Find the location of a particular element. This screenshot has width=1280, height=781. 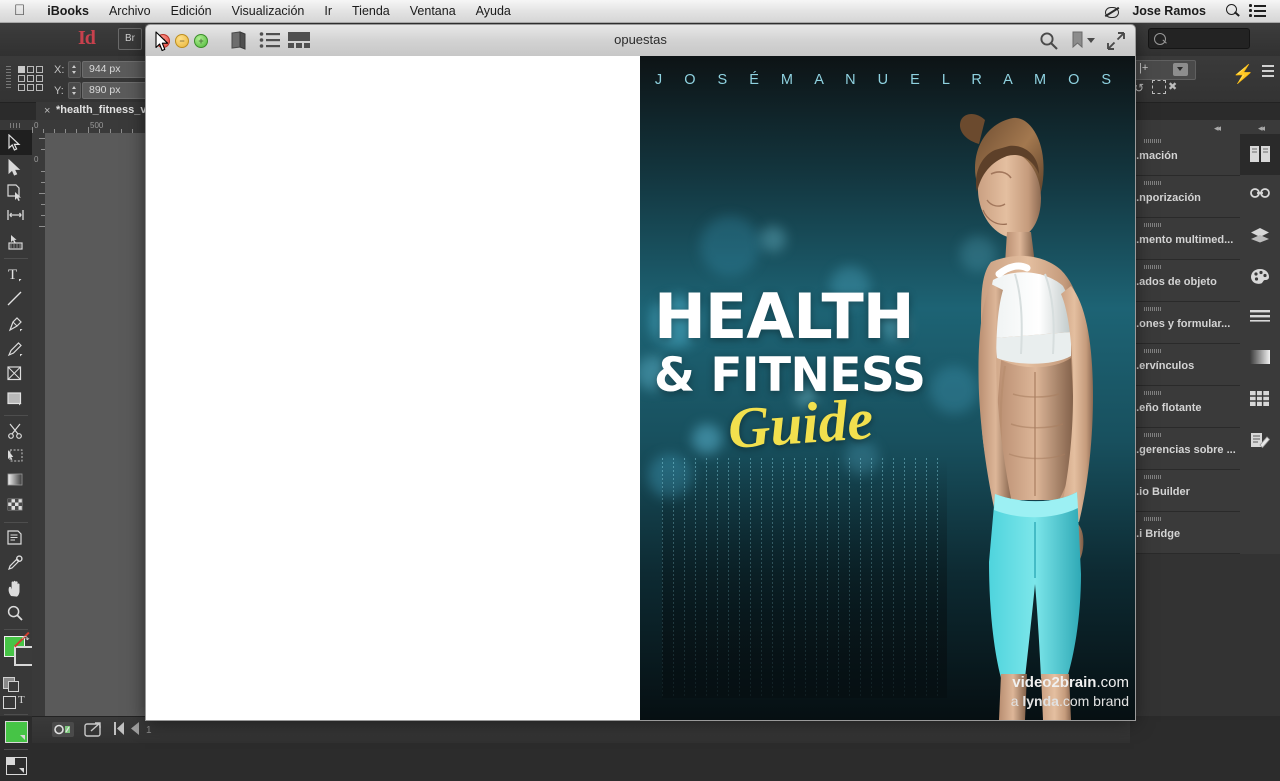

rectangle-tool is located at coordinates (16, 399).